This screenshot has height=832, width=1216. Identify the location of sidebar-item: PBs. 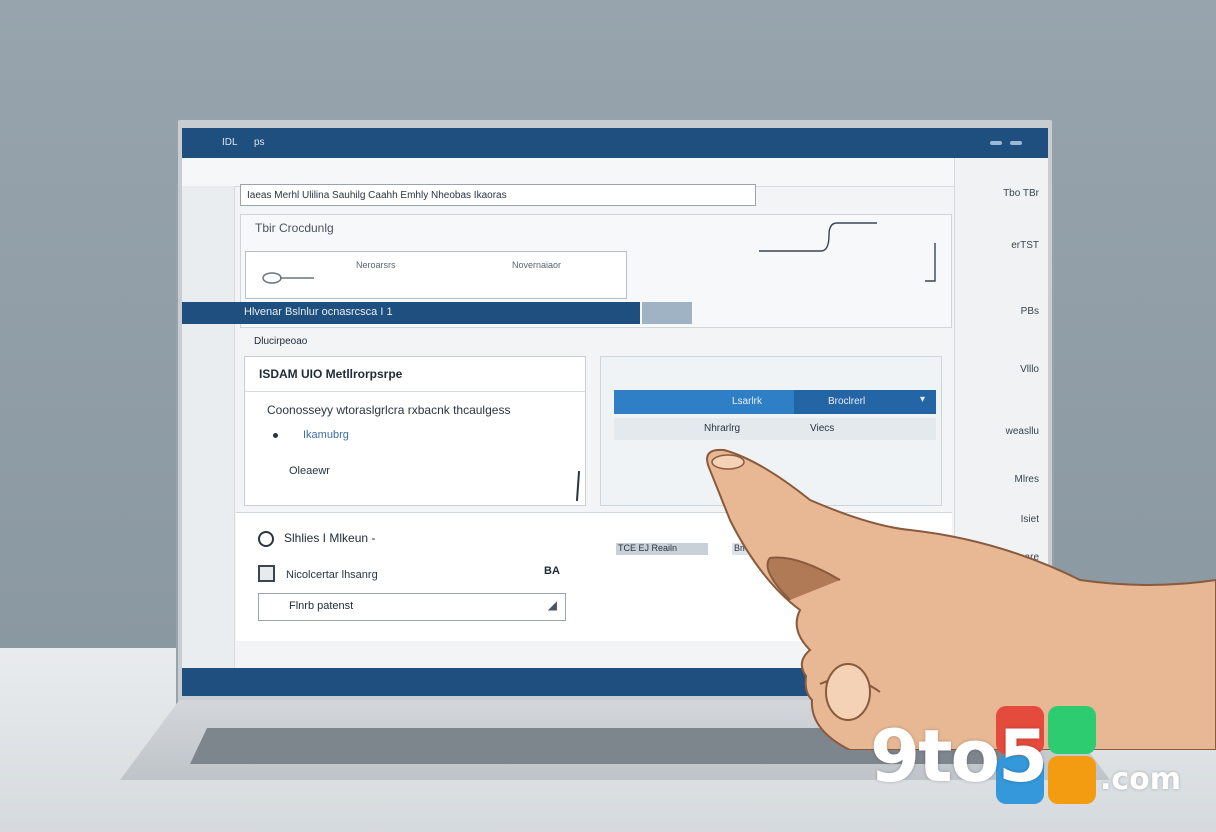
(1030, 311).